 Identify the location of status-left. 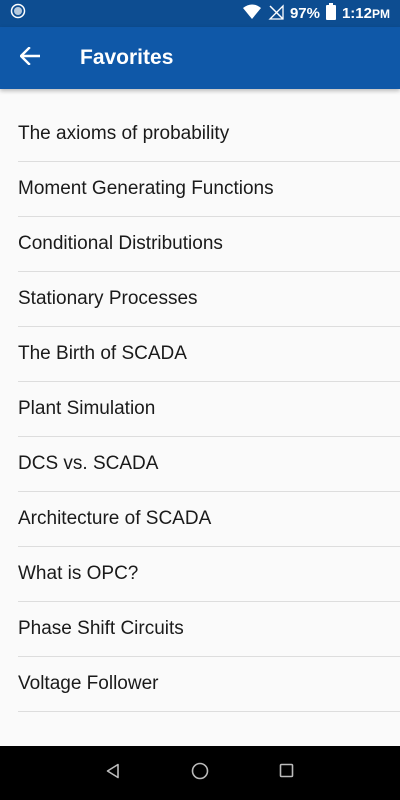
(18, 13).